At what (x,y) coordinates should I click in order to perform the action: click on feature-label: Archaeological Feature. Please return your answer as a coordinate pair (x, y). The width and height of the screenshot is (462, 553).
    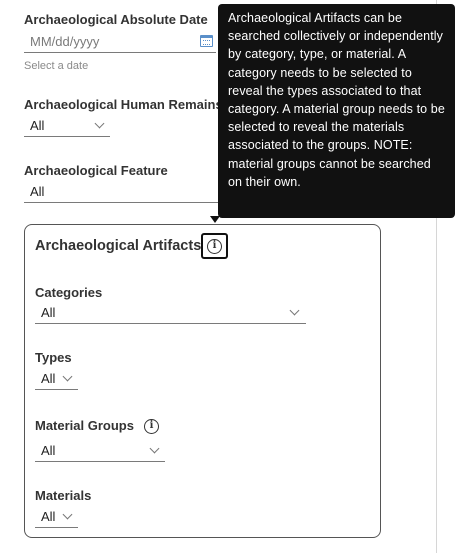
    Looking at the image, I should click on (96, 170).